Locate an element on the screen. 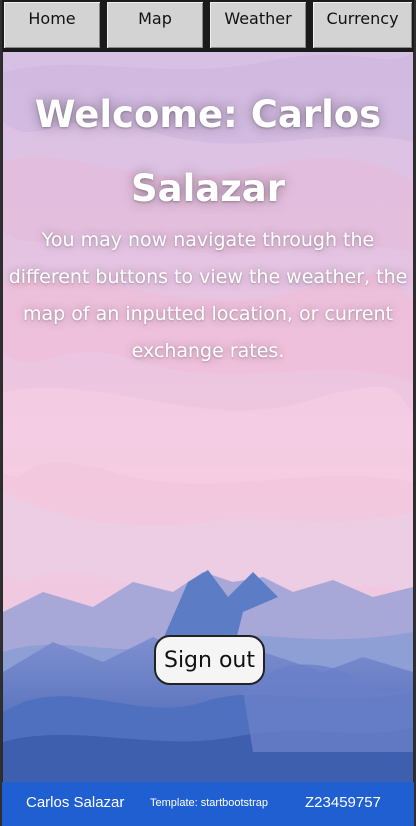 The height and width of the screenshot is (826, 416). footer-user-name: Carlos Salazar is located at coordinates (75, 802).